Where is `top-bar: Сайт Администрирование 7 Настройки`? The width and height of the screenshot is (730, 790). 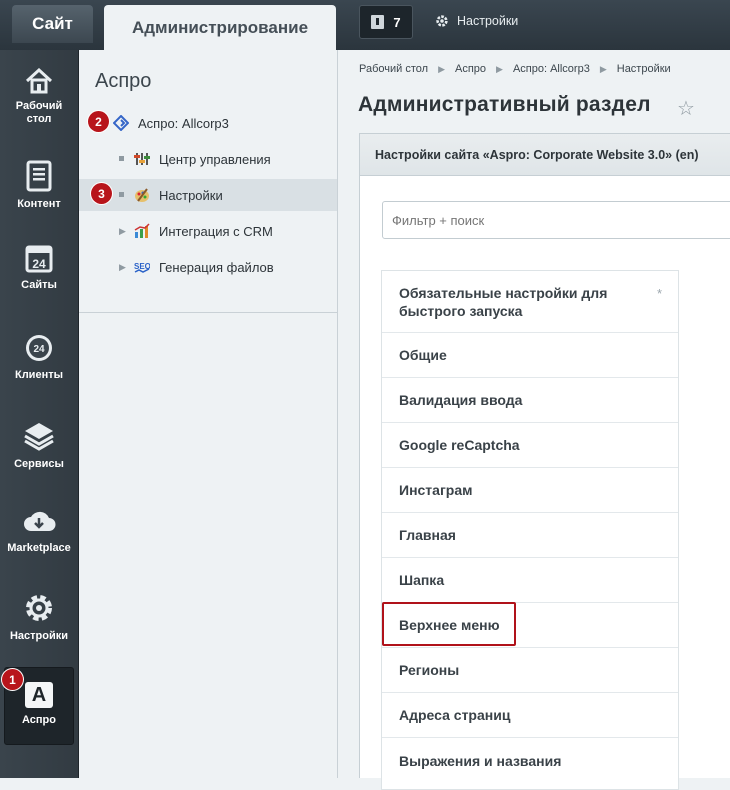
top-bar: Сайт Администрирование 7 Настройки is located at coordinates (365, 25).